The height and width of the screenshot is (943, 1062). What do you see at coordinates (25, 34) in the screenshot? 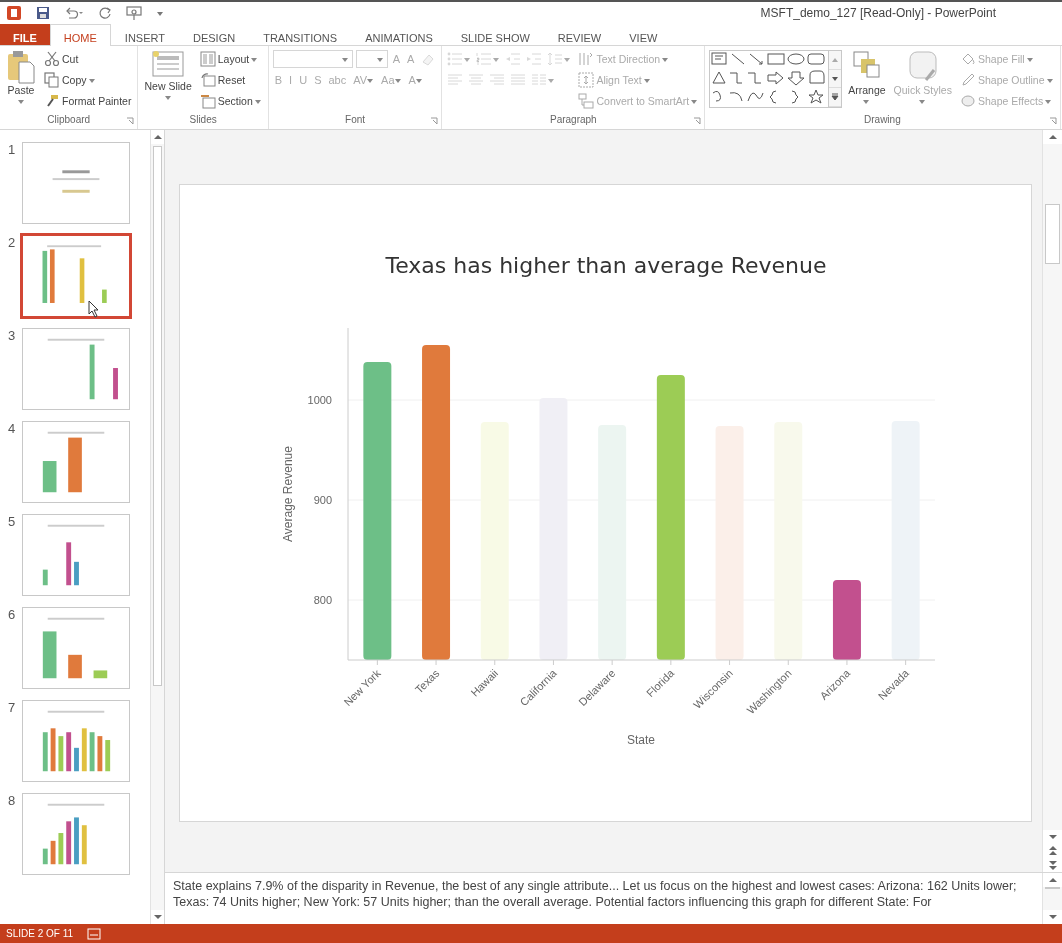
I see `file-tab: FILE` at bounding box center [25, 34].